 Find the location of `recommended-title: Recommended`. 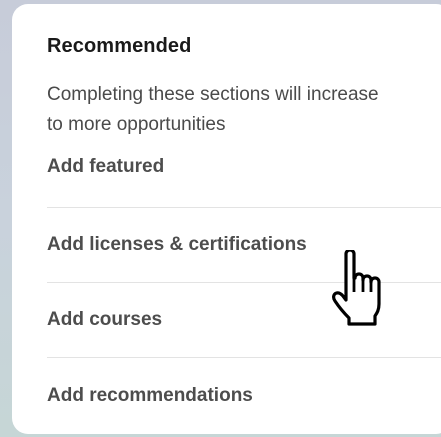

recommended-title: Recommended is located at coordinates (119, 46).